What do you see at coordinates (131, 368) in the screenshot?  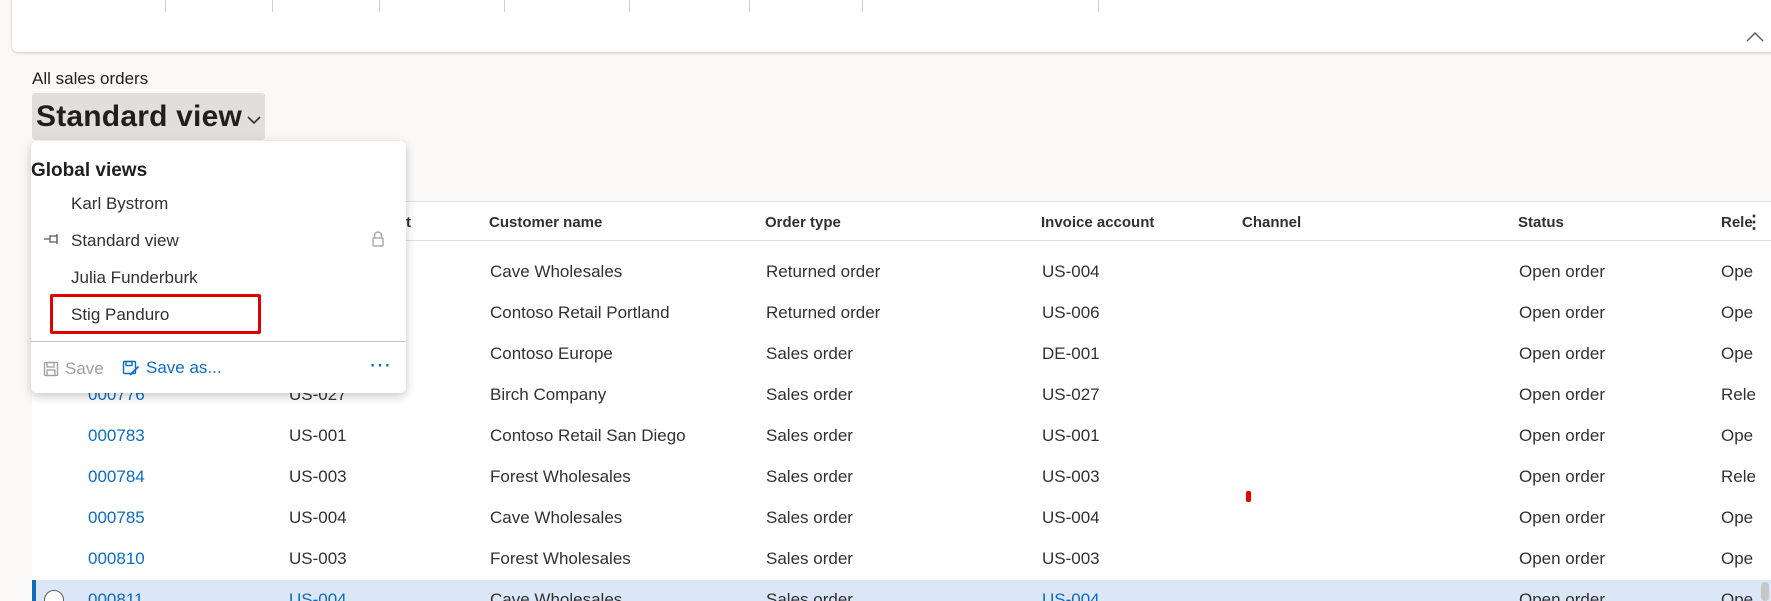 I see `save-as-icon` at bounding box center [131, 368].